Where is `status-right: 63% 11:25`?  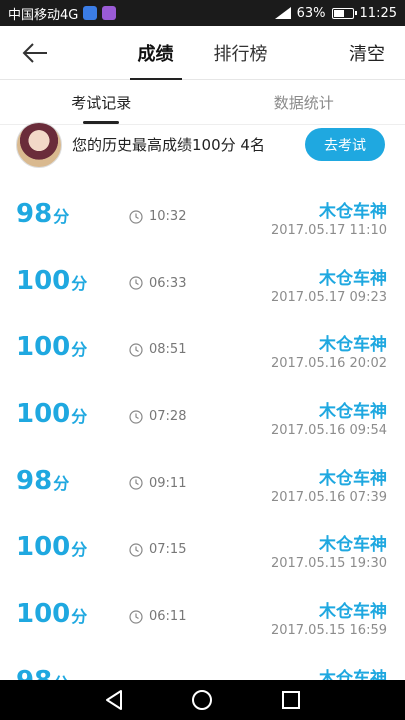 status-right: 63% 11:25 is located at coordinates (335, 13).